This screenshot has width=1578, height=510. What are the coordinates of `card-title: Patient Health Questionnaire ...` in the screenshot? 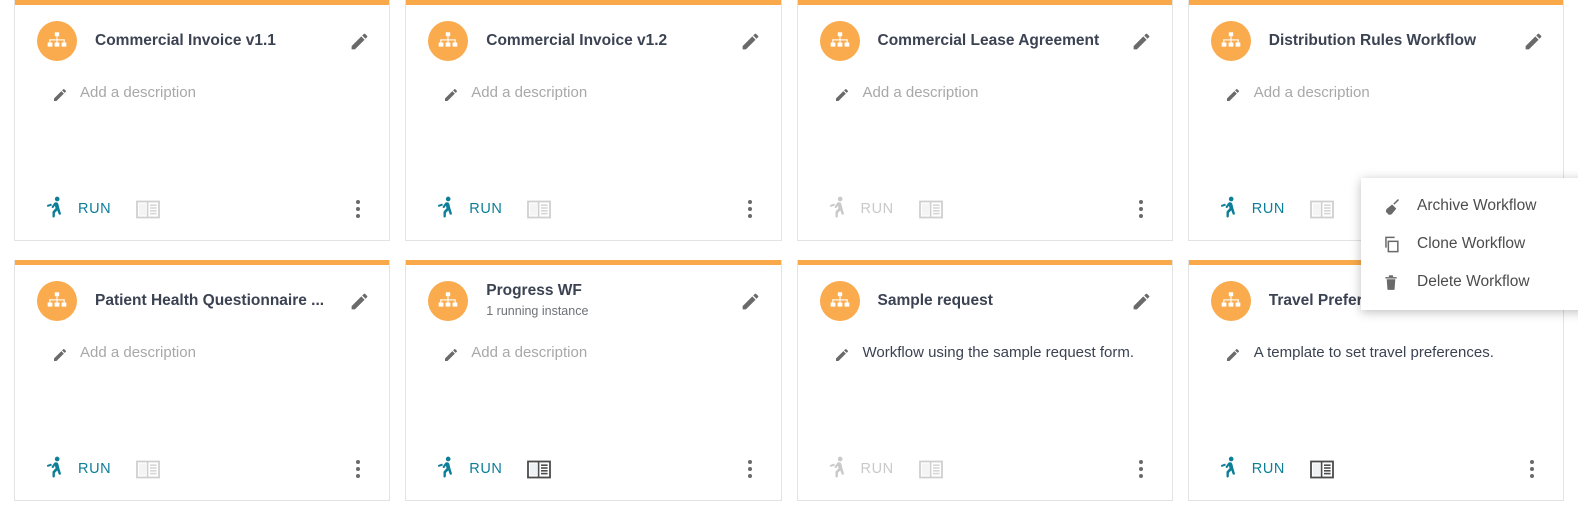 It's located at (210, 301).